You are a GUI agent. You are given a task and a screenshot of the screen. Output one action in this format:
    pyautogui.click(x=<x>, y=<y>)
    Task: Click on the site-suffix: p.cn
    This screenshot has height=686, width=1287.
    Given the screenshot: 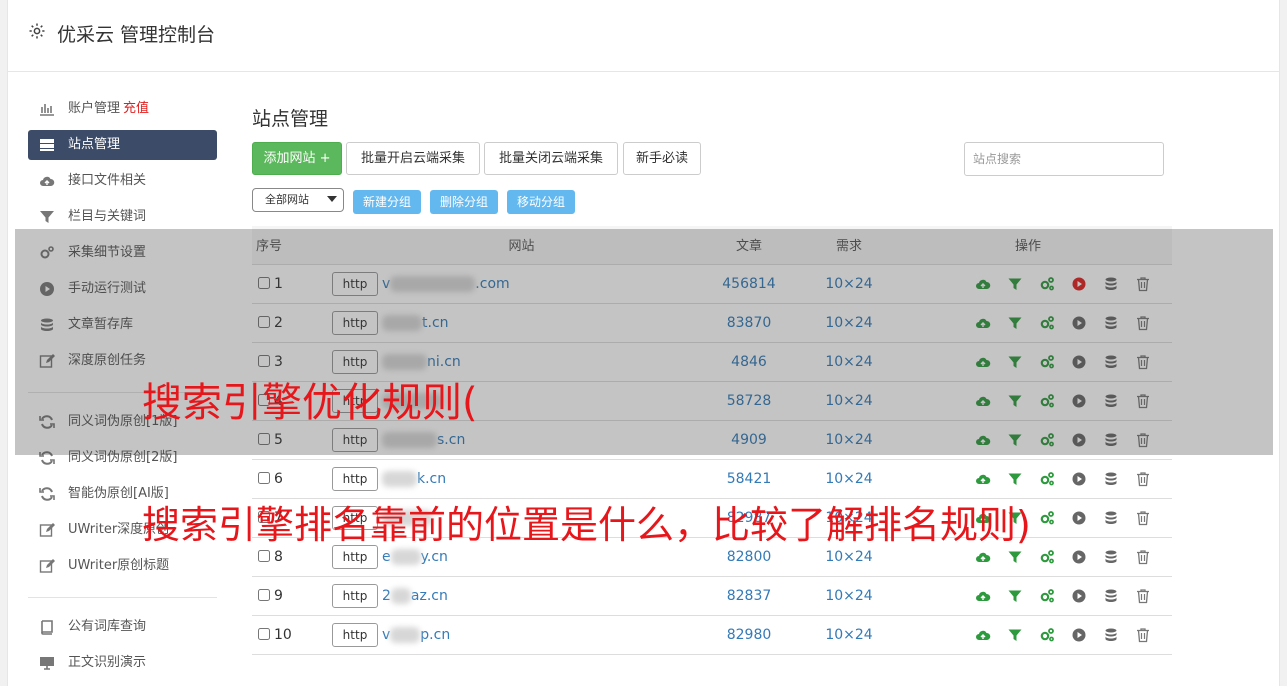 What is the action you would take?
    pyautogui.click(x=435, y=635)
    